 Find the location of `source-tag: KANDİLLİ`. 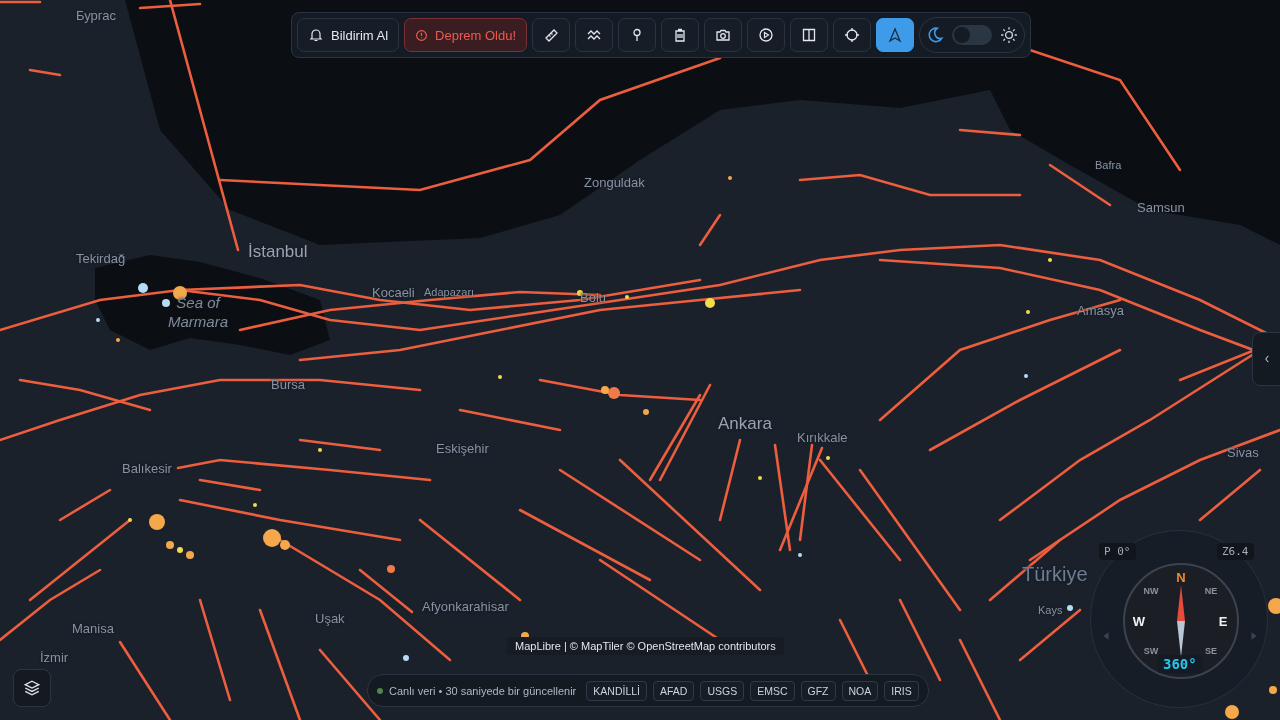

source-tag: KANDİLLİ is located at coordinates (616, 690).